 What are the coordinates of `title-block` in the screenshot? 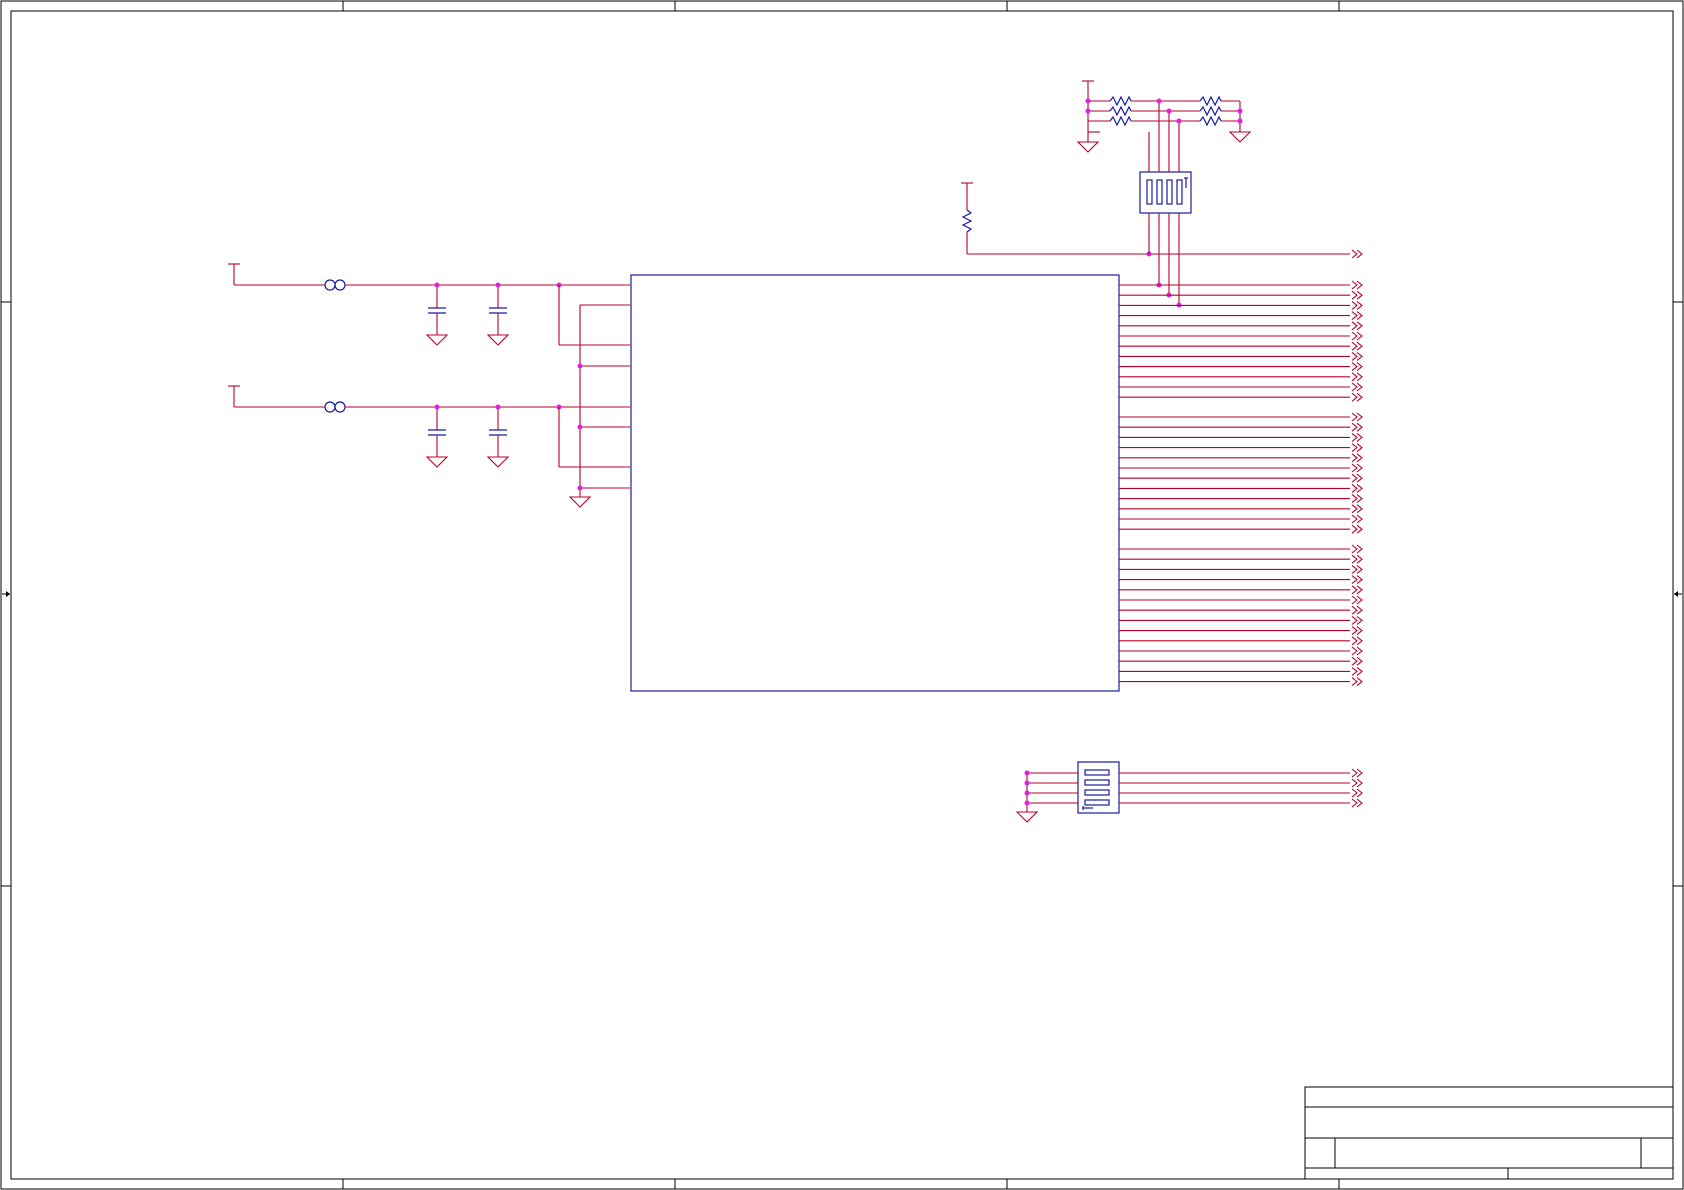 It's located at (1489, 1133).